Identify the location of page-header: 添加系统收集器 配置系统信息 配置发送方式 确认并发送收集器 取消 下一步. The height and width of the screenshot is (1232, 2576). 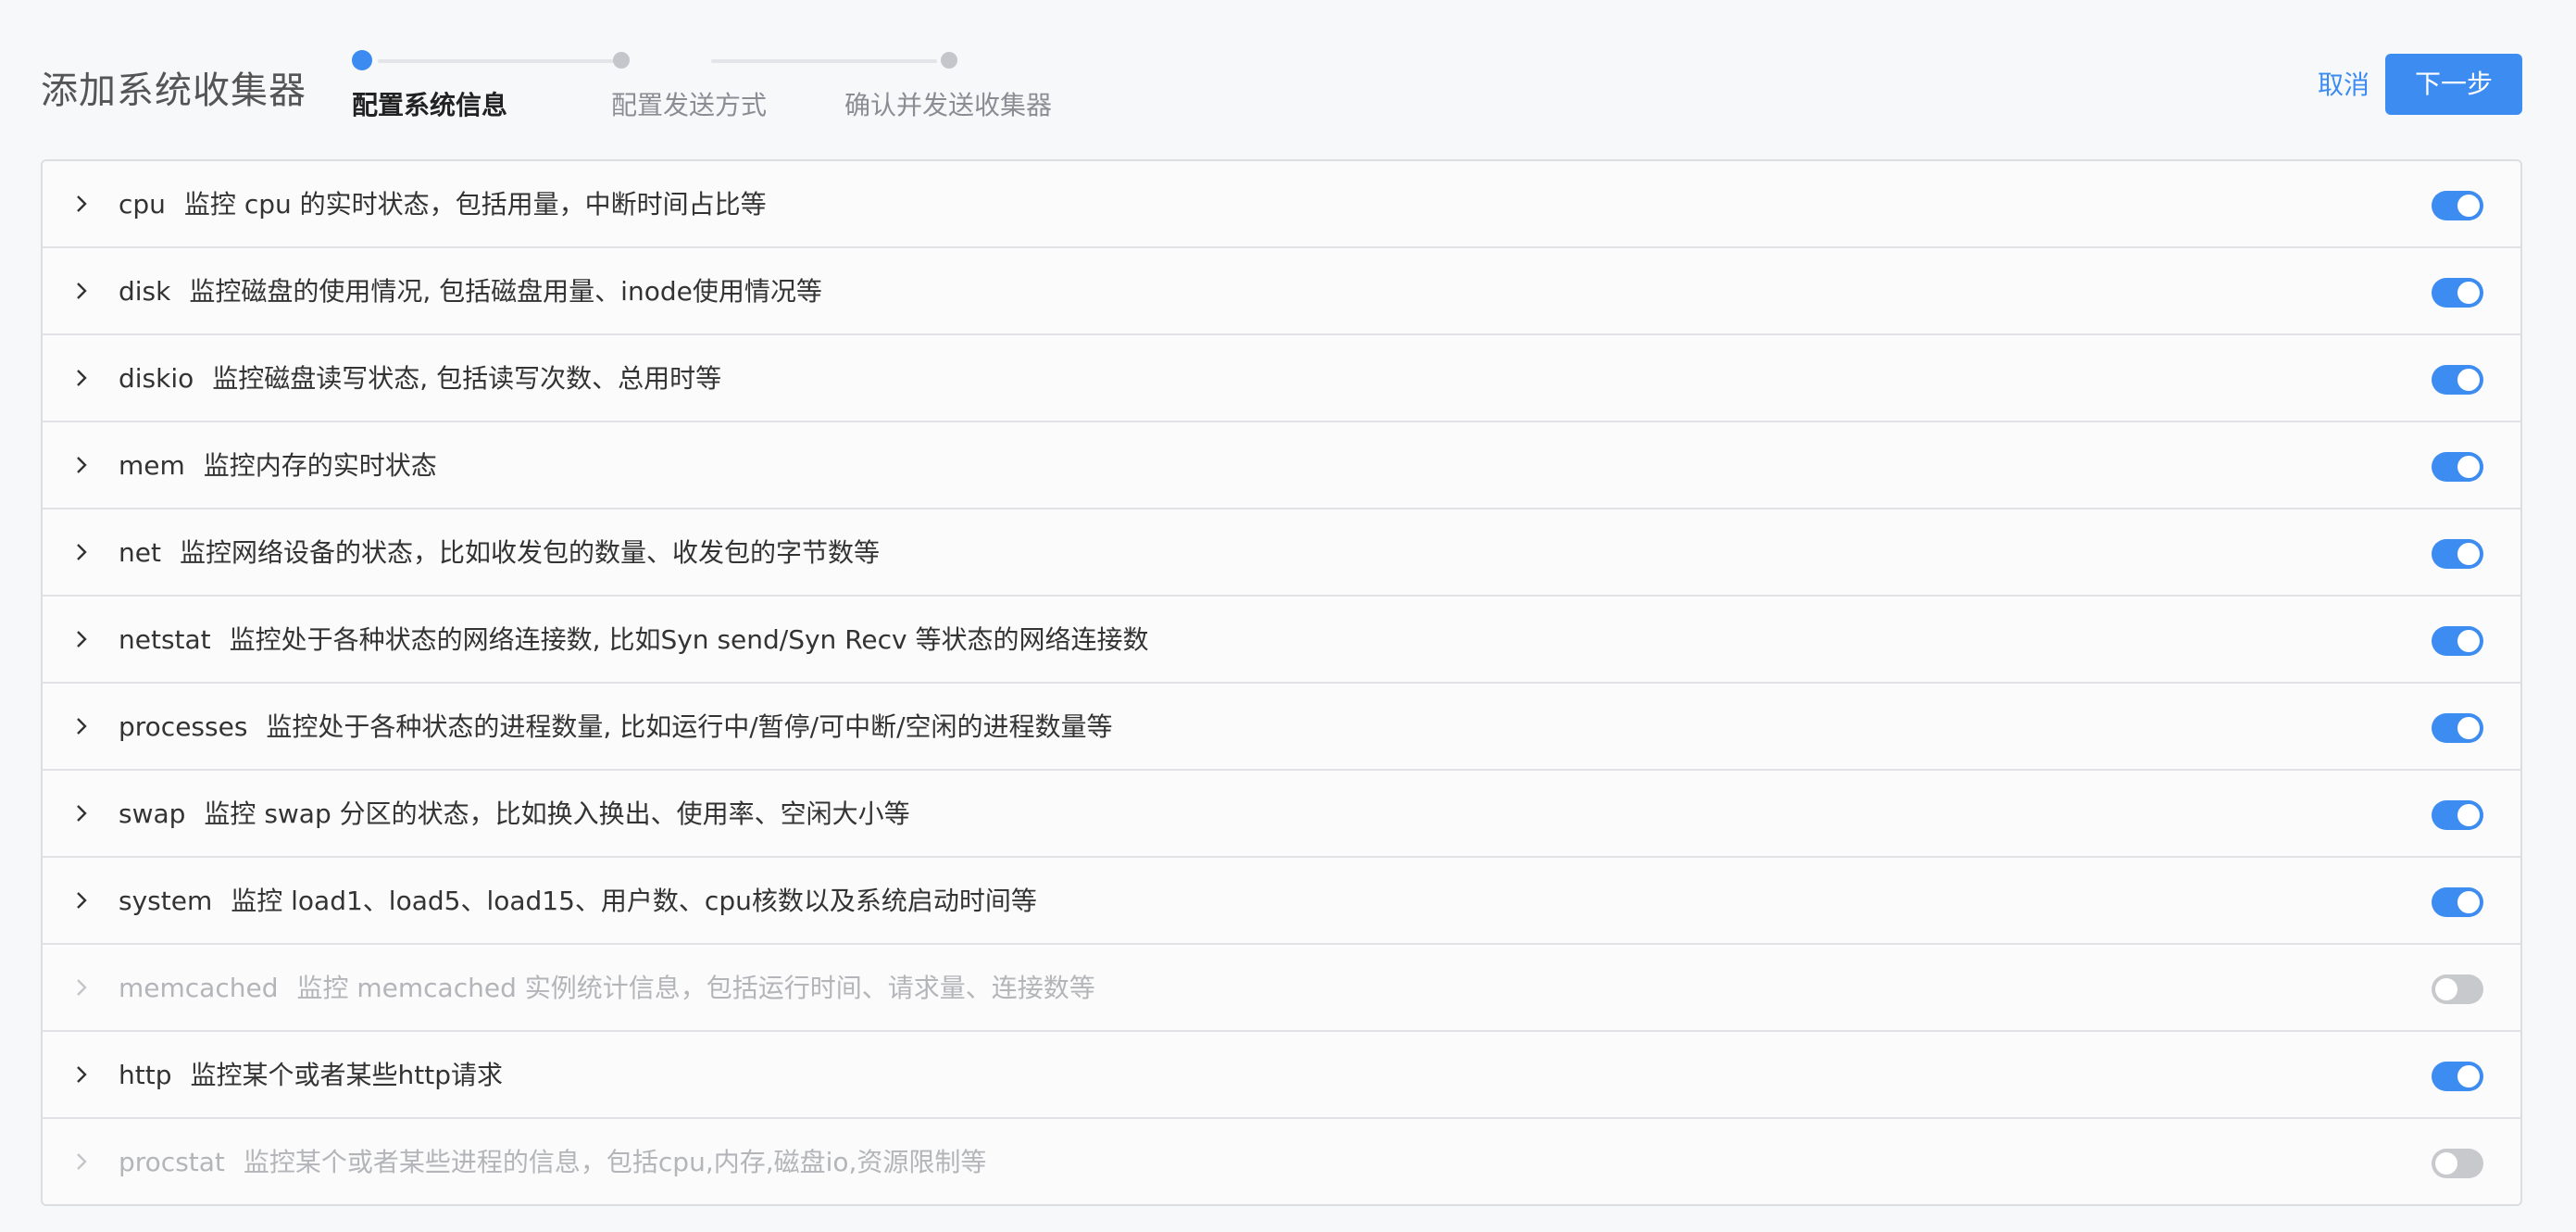
(1288, 79).